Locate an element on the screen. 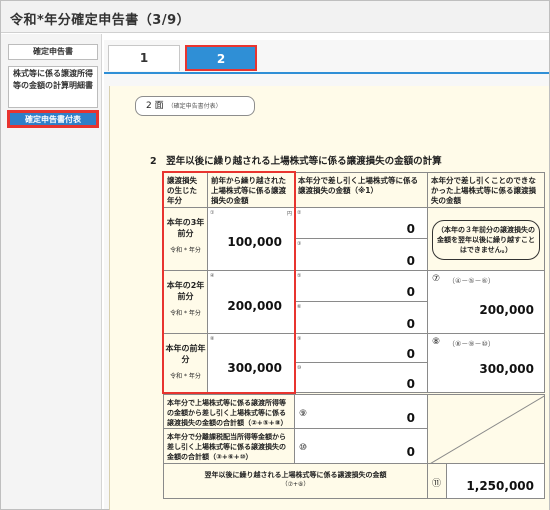 This screenshot has height=510, width=550. remain-formula-1year: （⑧－⑨－⑩） is located at coordinates (471, 344).